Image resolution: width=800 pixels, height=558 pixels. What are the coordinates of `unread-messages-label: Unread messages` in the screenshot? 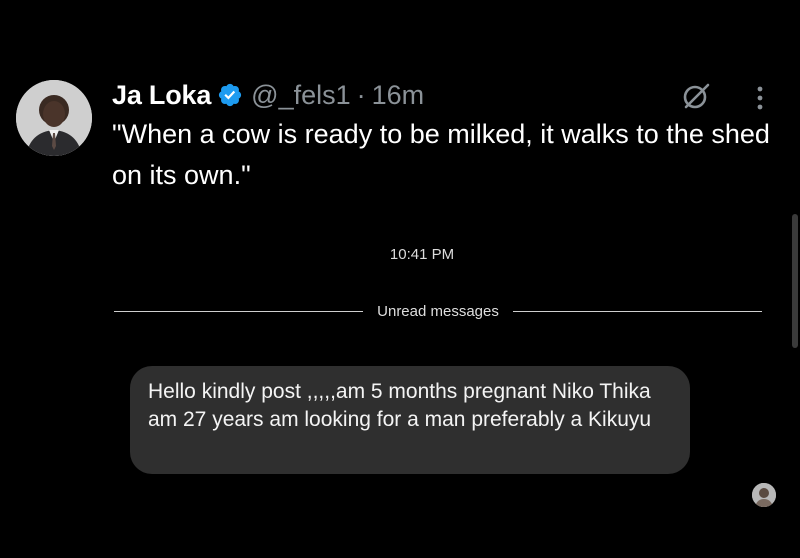 It's located at (438, 311).